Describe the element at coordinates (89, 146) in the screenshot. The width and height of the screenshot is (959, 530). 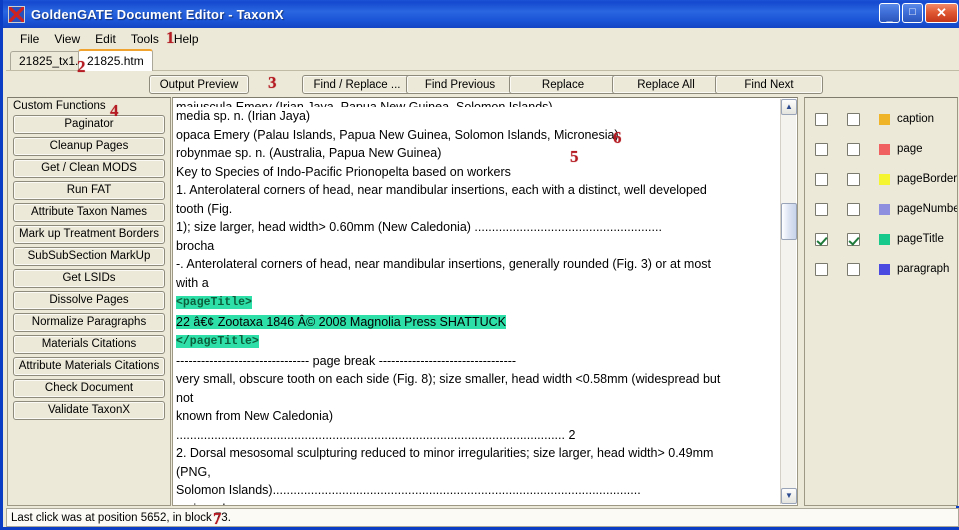
I see `function-button-cleanup-pages: Cleanup Pages` at that location.